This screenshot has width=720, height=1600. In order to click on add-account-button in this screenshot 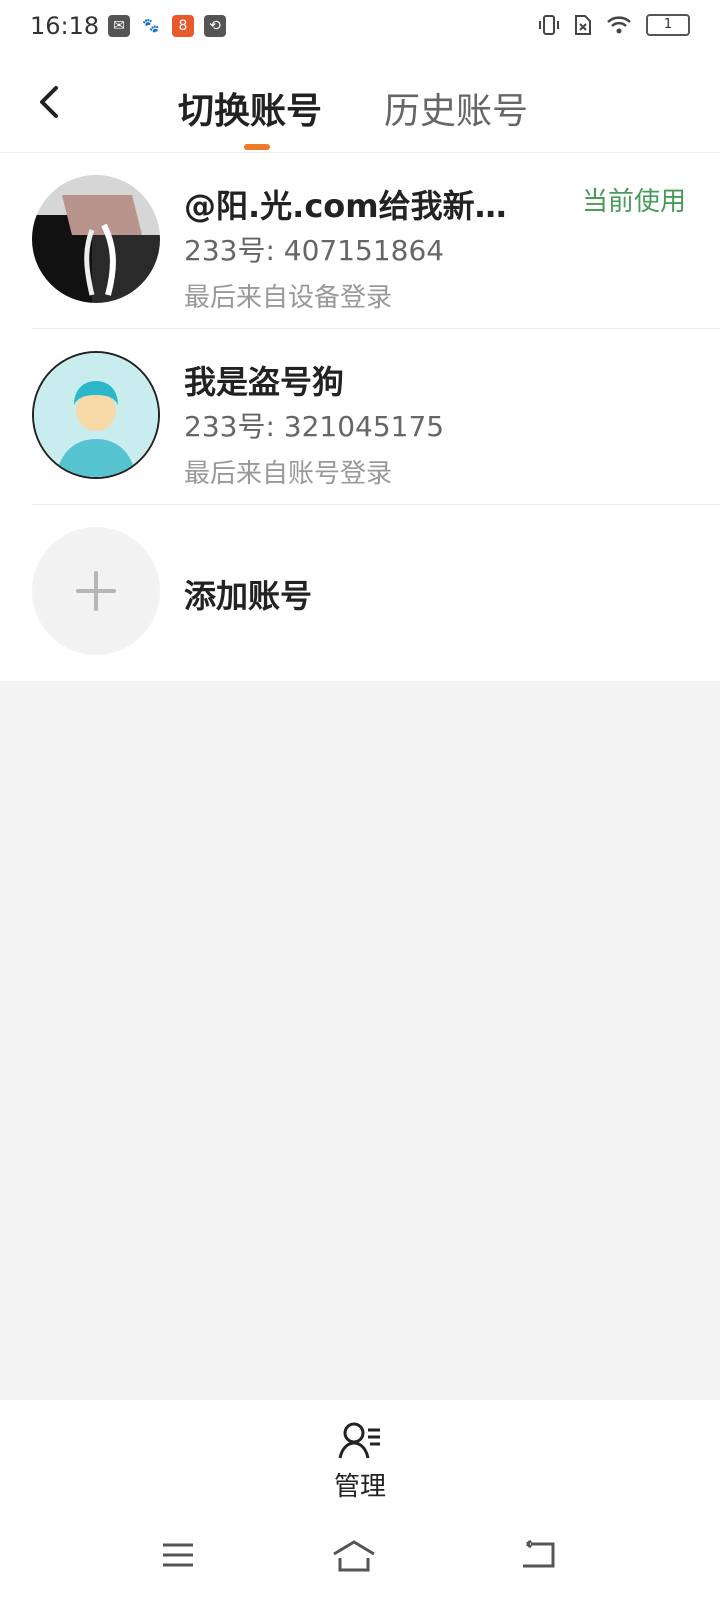, I will do `click(96, 591)`.